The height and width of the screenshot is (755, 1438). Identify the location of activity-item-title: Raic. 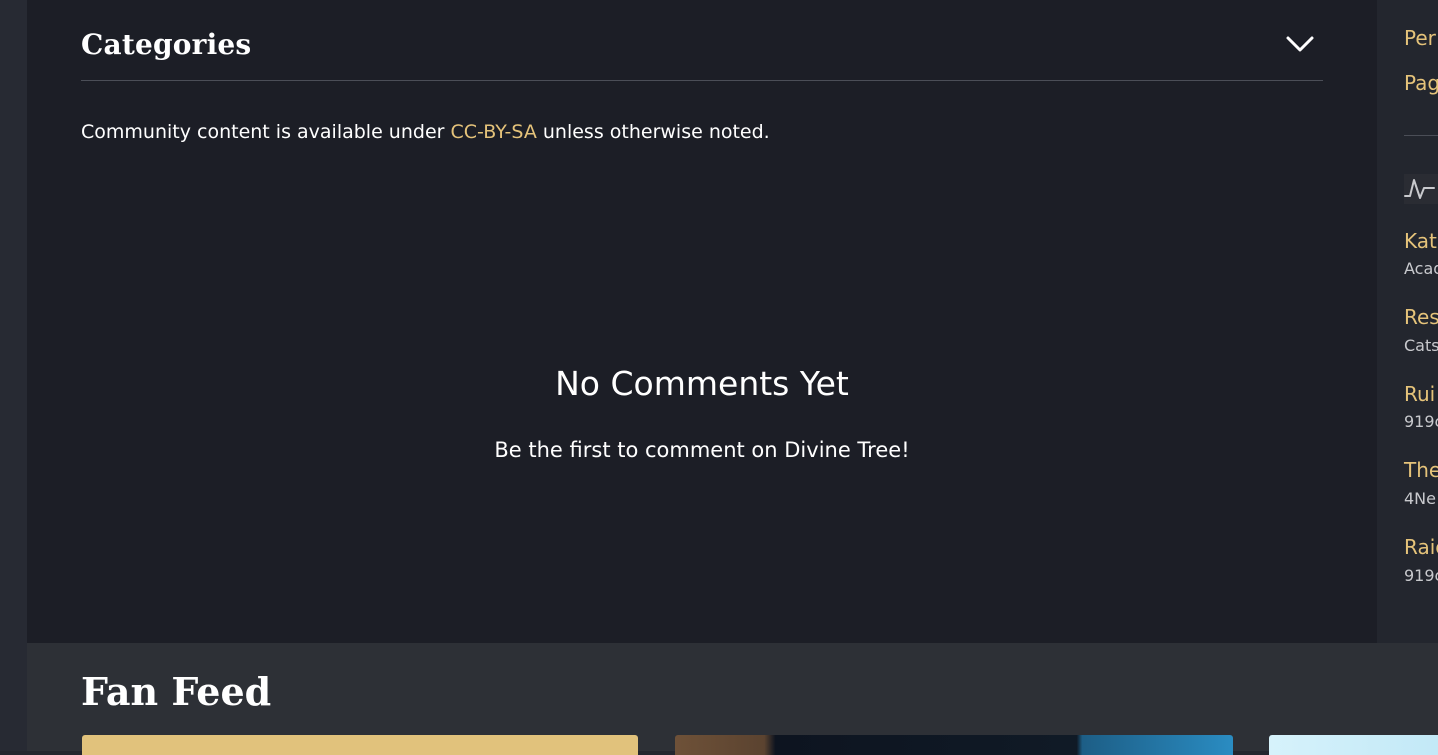
(1421, 547).